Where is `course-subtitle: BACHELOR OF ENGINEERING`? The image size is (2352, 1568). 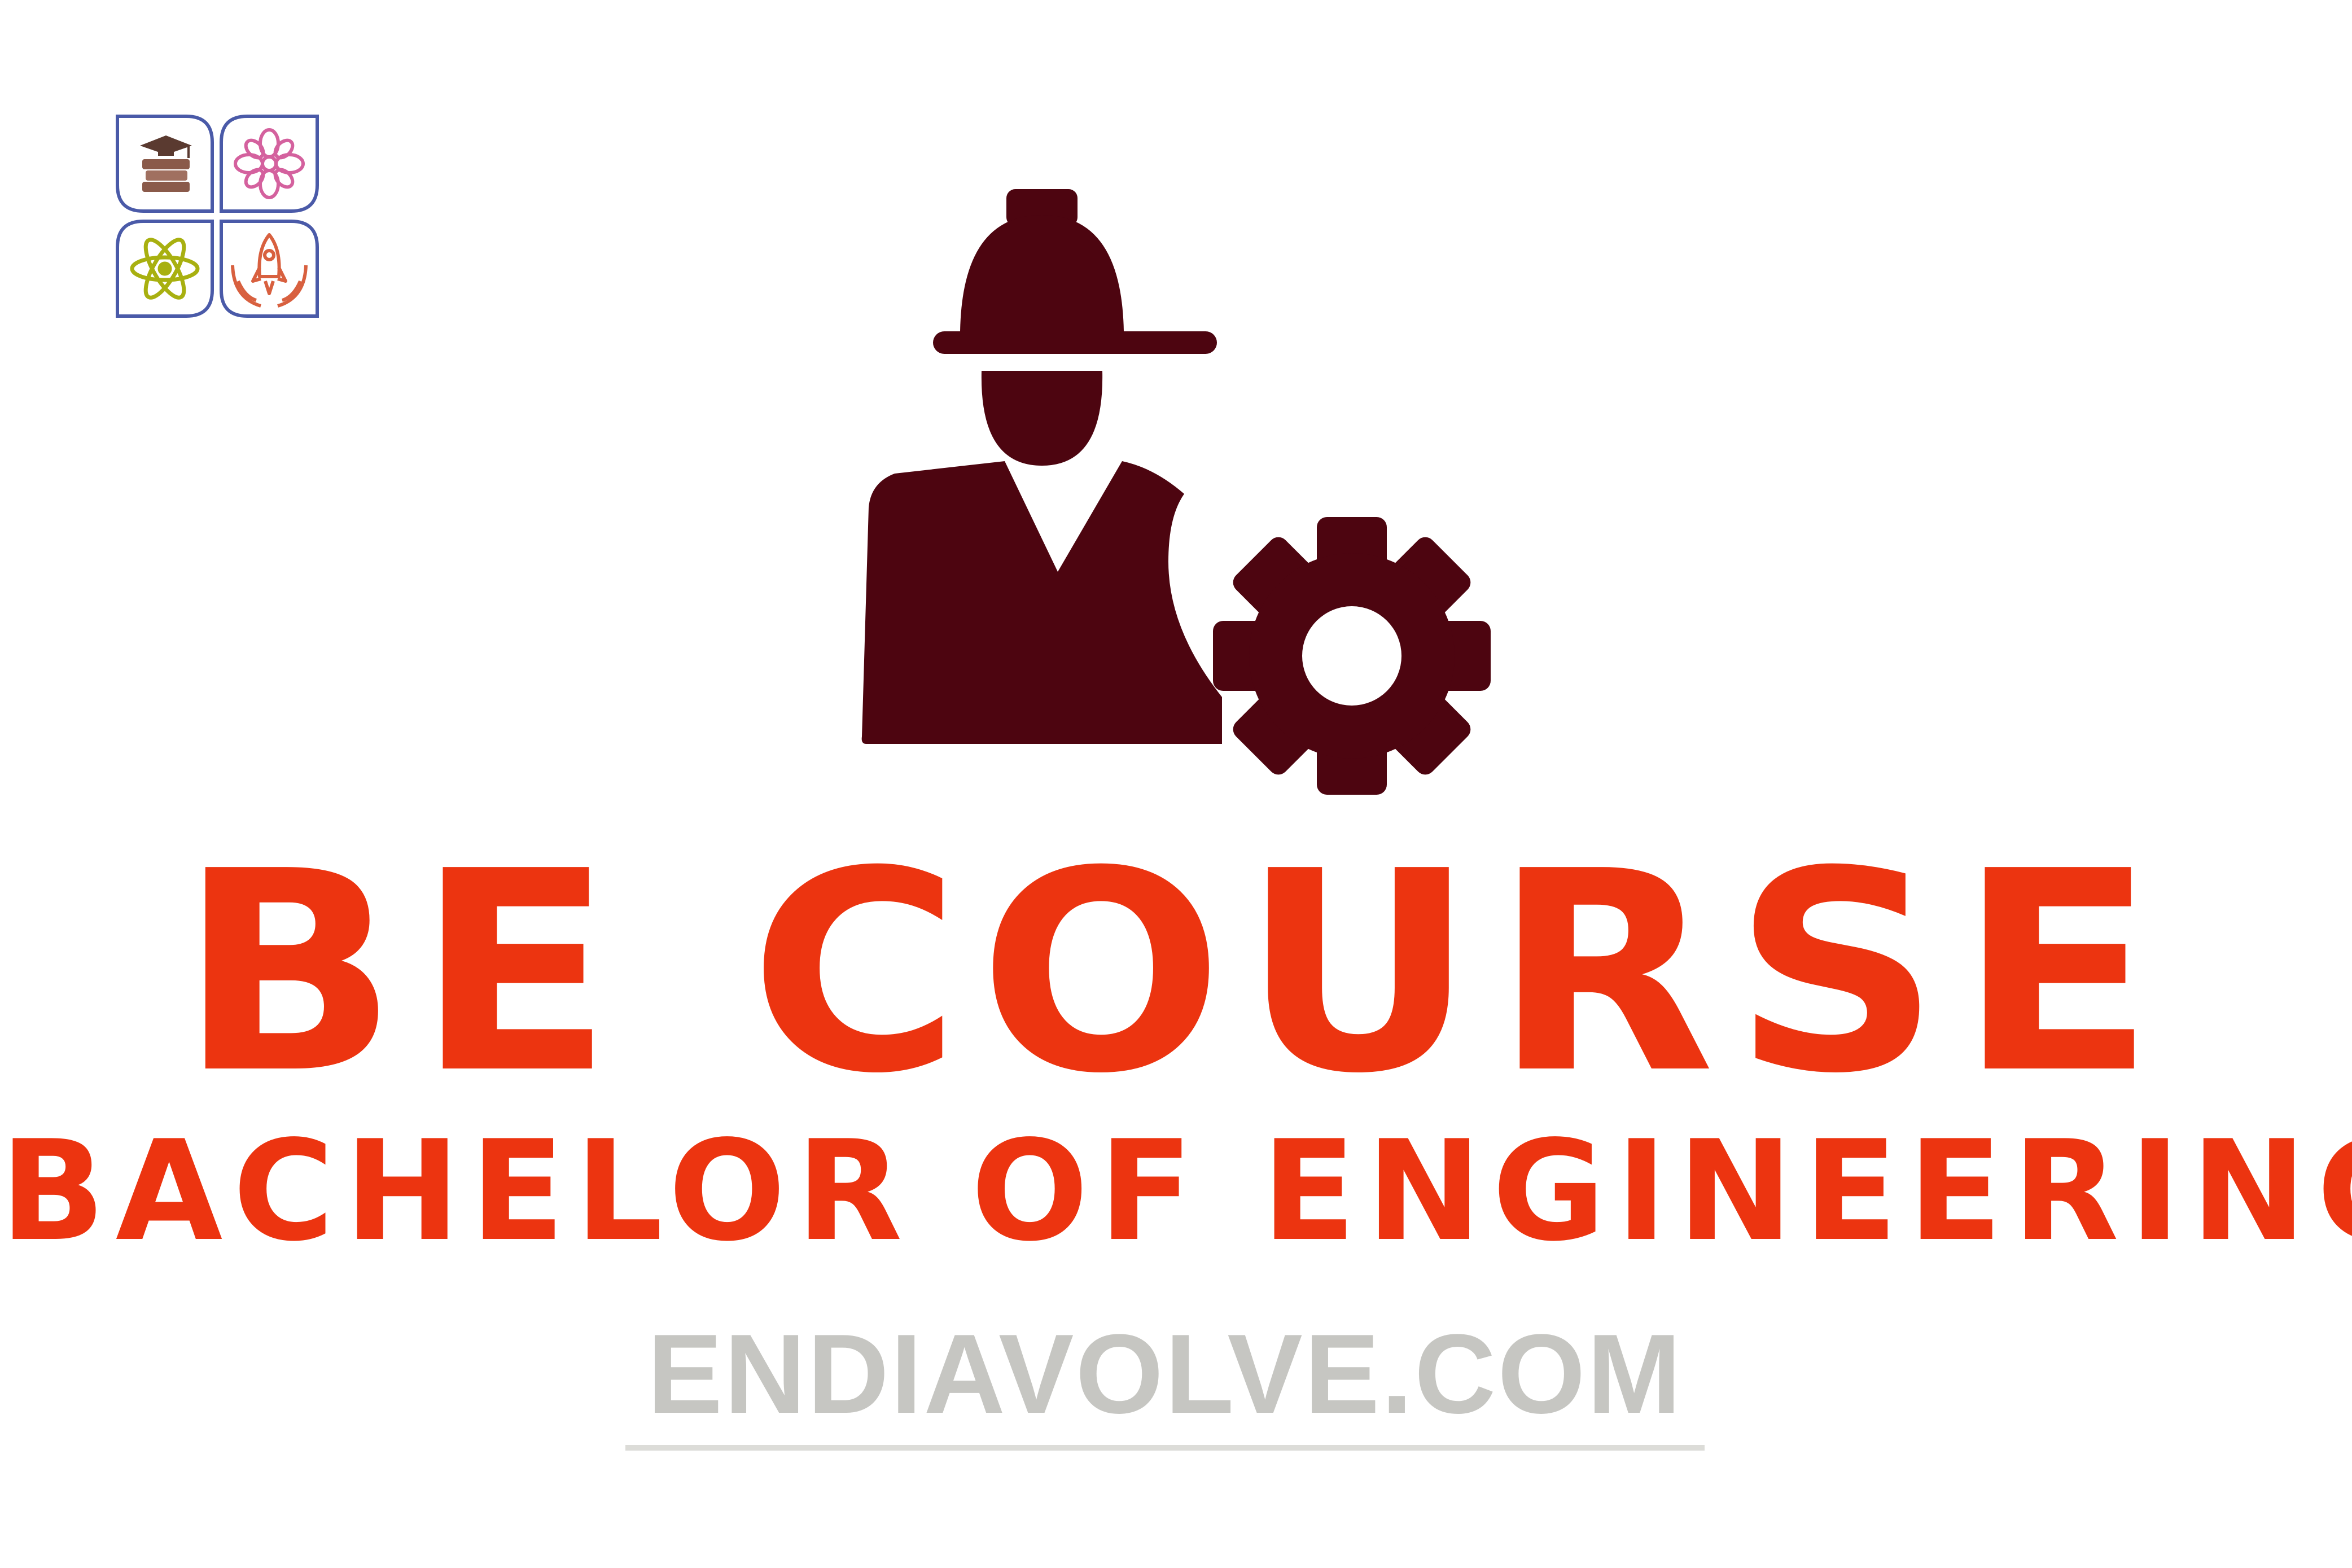 course-subtitle: BACHELOR OF ENGINEERING is located at coordinates (1176, 1191).